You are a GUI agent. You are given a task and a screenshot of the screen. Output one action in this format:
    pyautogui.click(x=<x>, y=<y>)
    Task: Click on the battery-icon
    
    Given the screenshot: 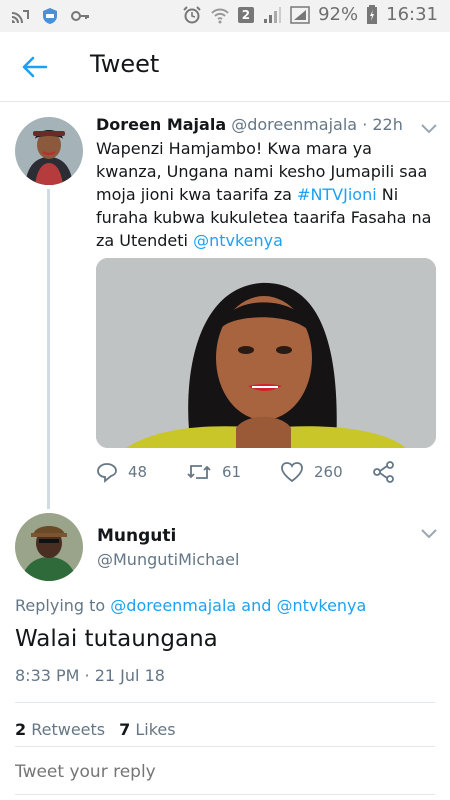 What is the action you would take?
    pyautogui.click(x=372, y=14)
    